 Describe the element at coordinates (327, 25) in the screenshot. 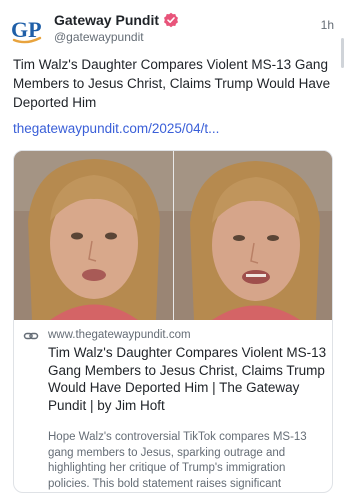

I see `post-timestamp: 1h` at that location.